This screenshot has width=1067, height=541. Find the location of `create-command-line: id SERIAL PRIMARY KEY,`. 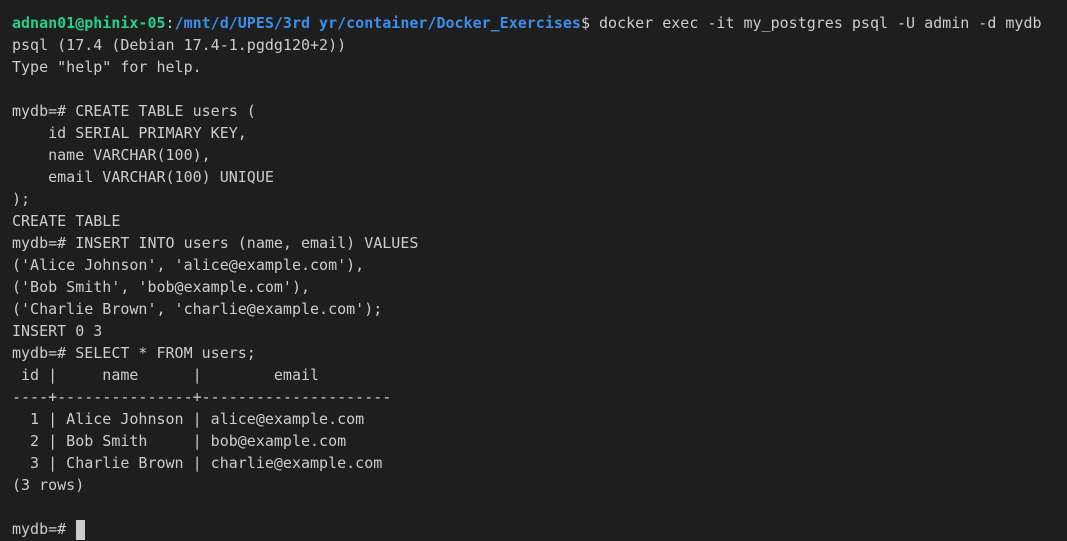

create-command-line: id SERIAL PRIMARY KEY, is located at coordinates (129, 133).